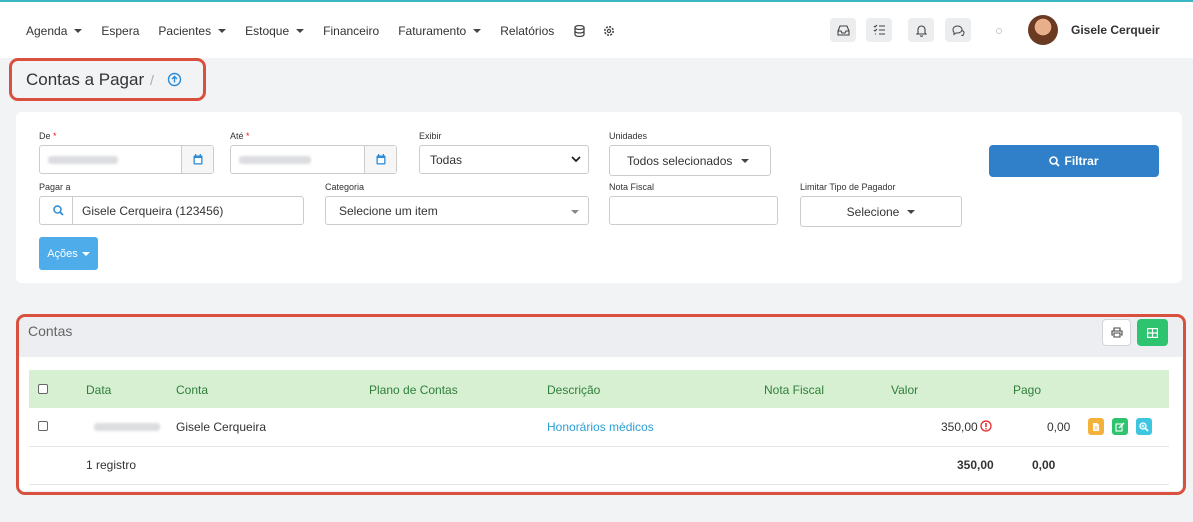  Describe the element at coordinates (48, 136) in the screenshot. I see `de-label: De *` at that location.